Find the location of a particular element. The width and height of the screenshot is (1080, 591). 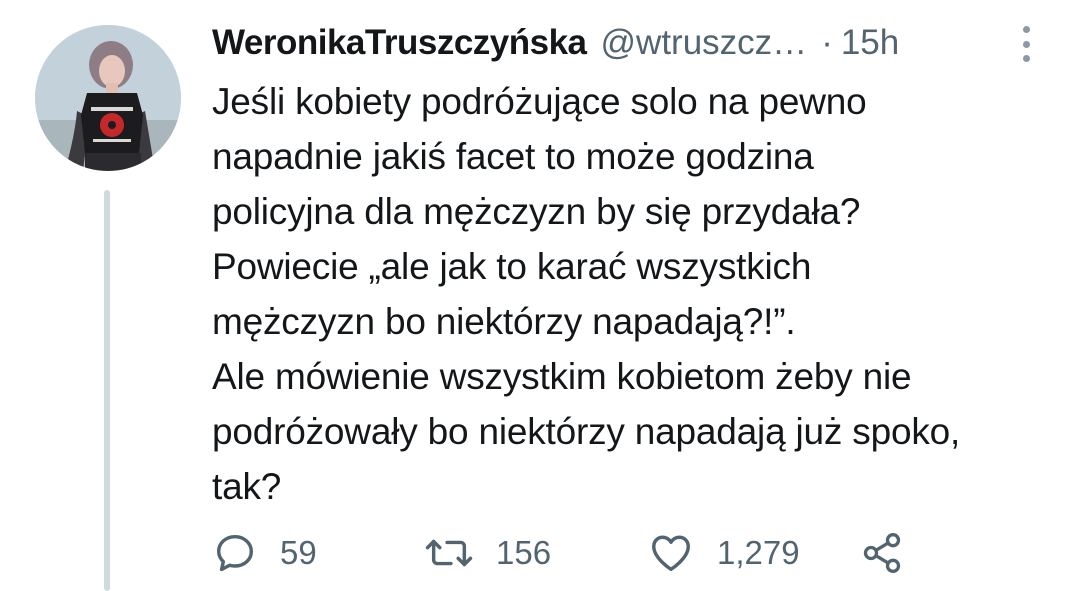

more-vertical-icon is located at coordinates (1026, 44).